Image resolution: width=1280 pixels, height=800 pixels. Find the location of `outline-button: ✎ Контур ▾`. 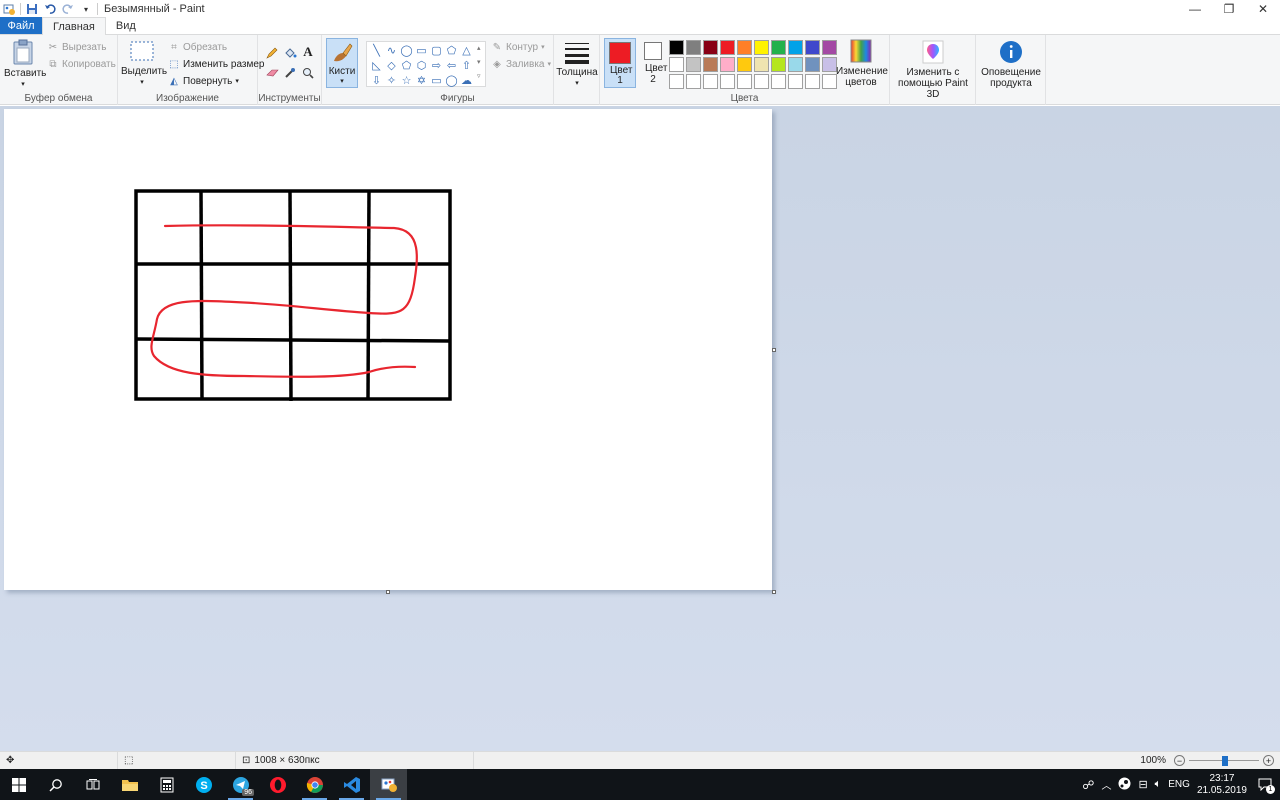

outline-button: ✎ Контур ▾ is located at coordinates (518, 47).